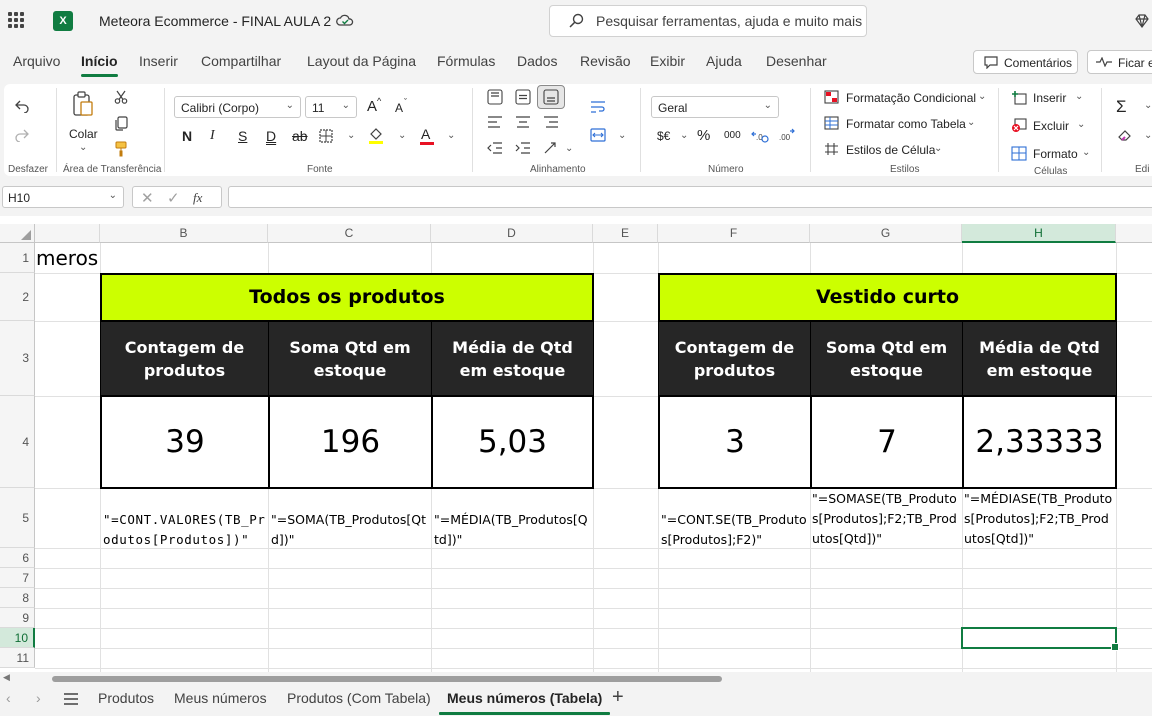 The width and height of the screenshot is (1152, 716). Describe the element at coordinates (38, 698) in the screenshot. I see `next-sheet-icon: ›` at that location.